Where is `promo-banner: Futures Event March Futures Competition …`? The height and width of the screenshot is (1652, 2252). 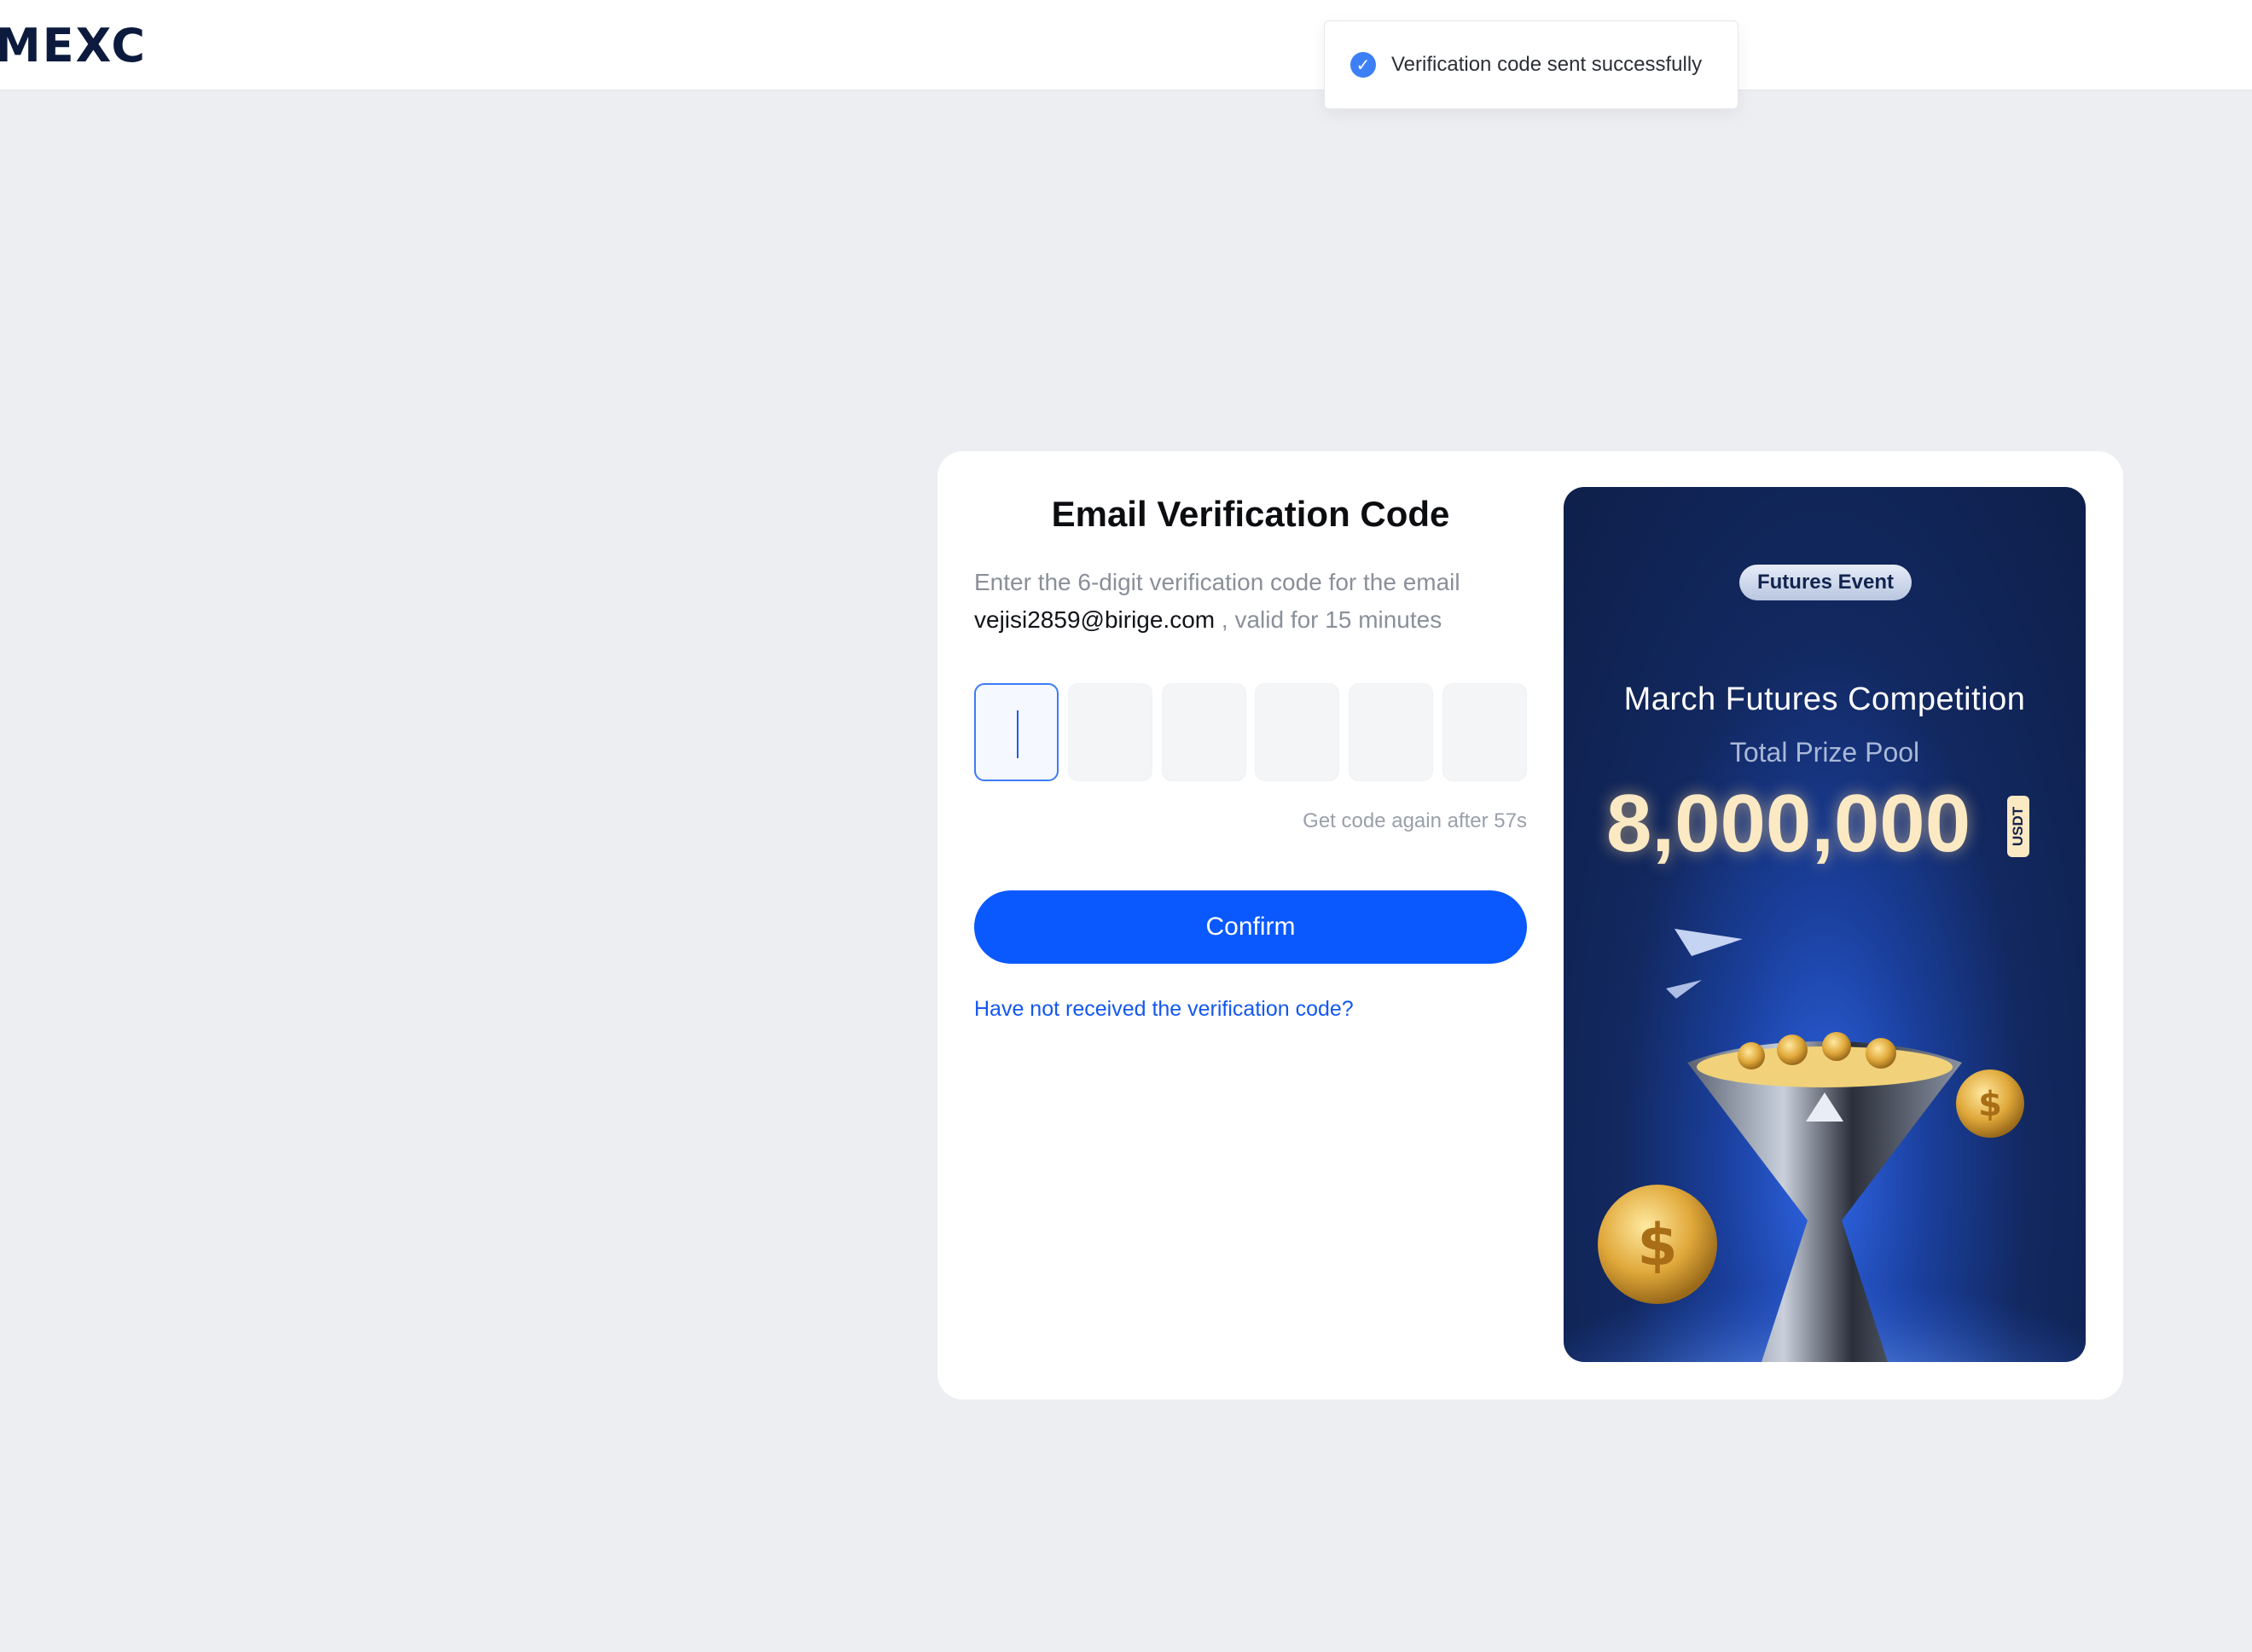 promo-banner: Futures Event March Futures Competition … is located at coordinates (1825, 924).